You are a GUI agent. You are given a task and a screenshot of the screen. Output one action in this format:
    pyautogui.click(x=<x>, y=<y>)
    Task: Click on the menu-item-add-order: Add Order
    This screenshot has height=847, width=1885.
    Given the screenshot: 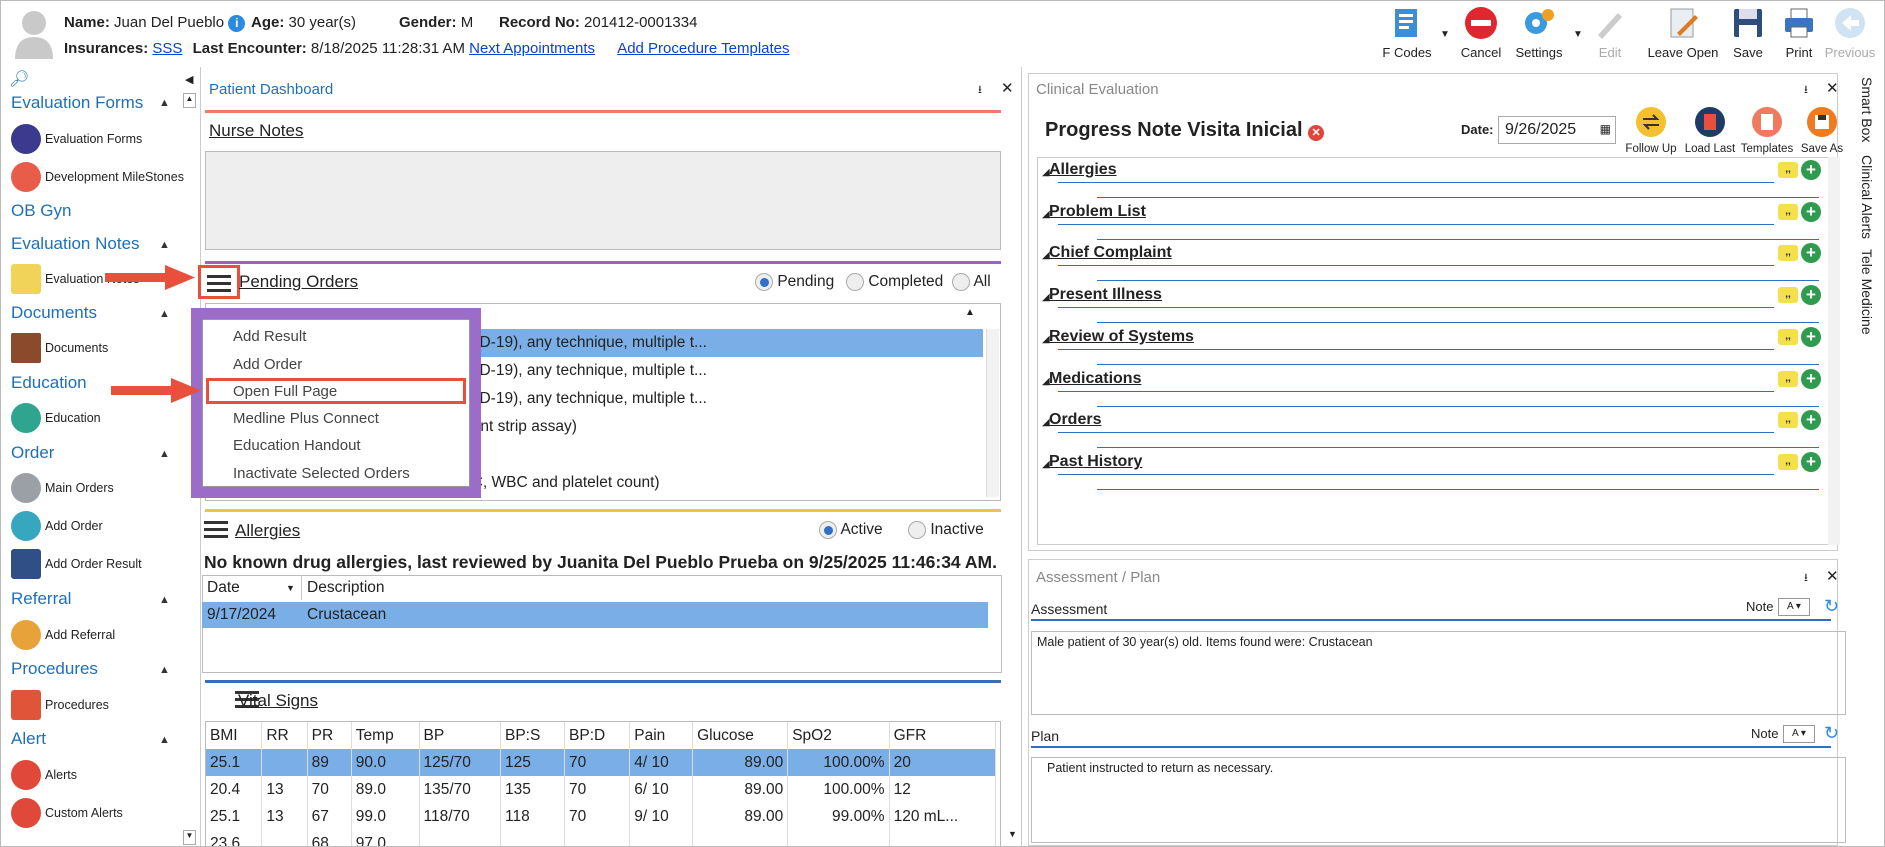 What is the action you would take?
    pyautogui.click(x=267, y=364)
    